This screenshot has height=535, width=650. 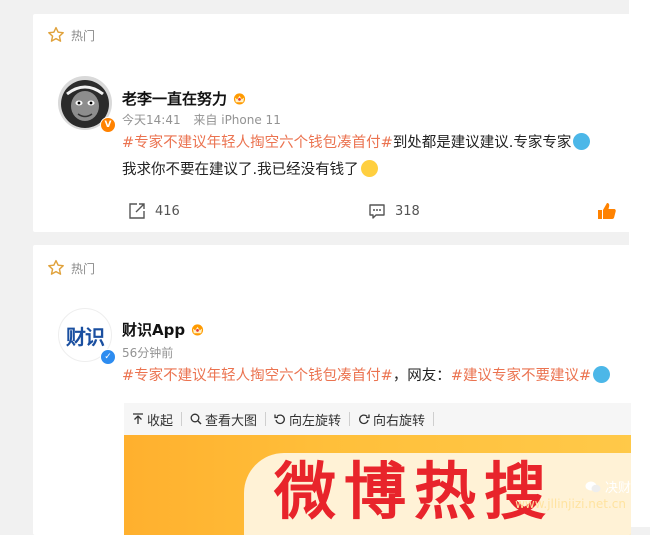 I want to click on scroll-gutter, so click(x=639, y=263).